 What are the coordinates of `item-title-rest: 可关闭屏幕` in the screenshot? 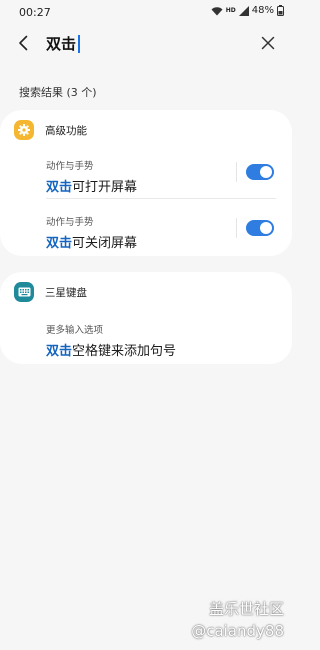 It's located at (105, 243).